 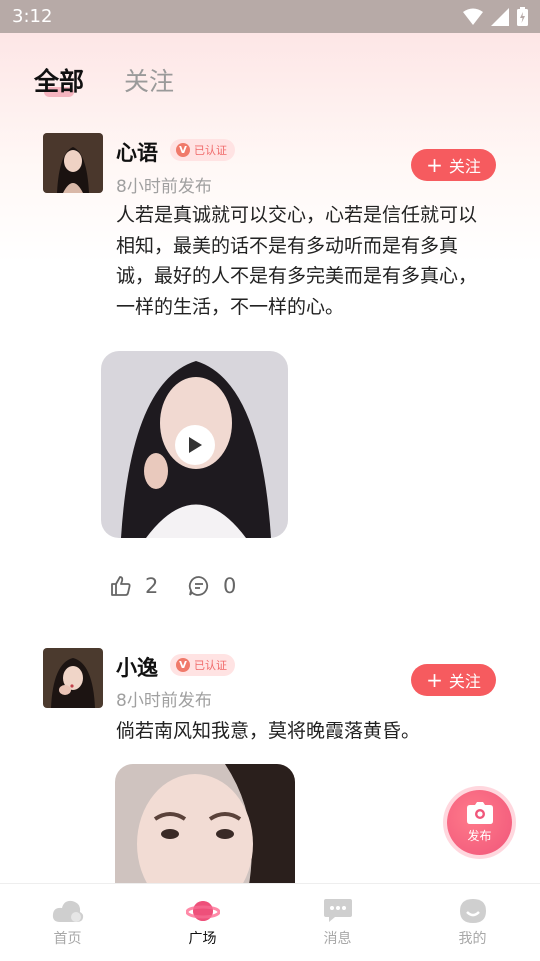 What do you see at coordinates (152, 586) in the screenshot?
I see `like-count: 2` at bounding box center [152, 586].